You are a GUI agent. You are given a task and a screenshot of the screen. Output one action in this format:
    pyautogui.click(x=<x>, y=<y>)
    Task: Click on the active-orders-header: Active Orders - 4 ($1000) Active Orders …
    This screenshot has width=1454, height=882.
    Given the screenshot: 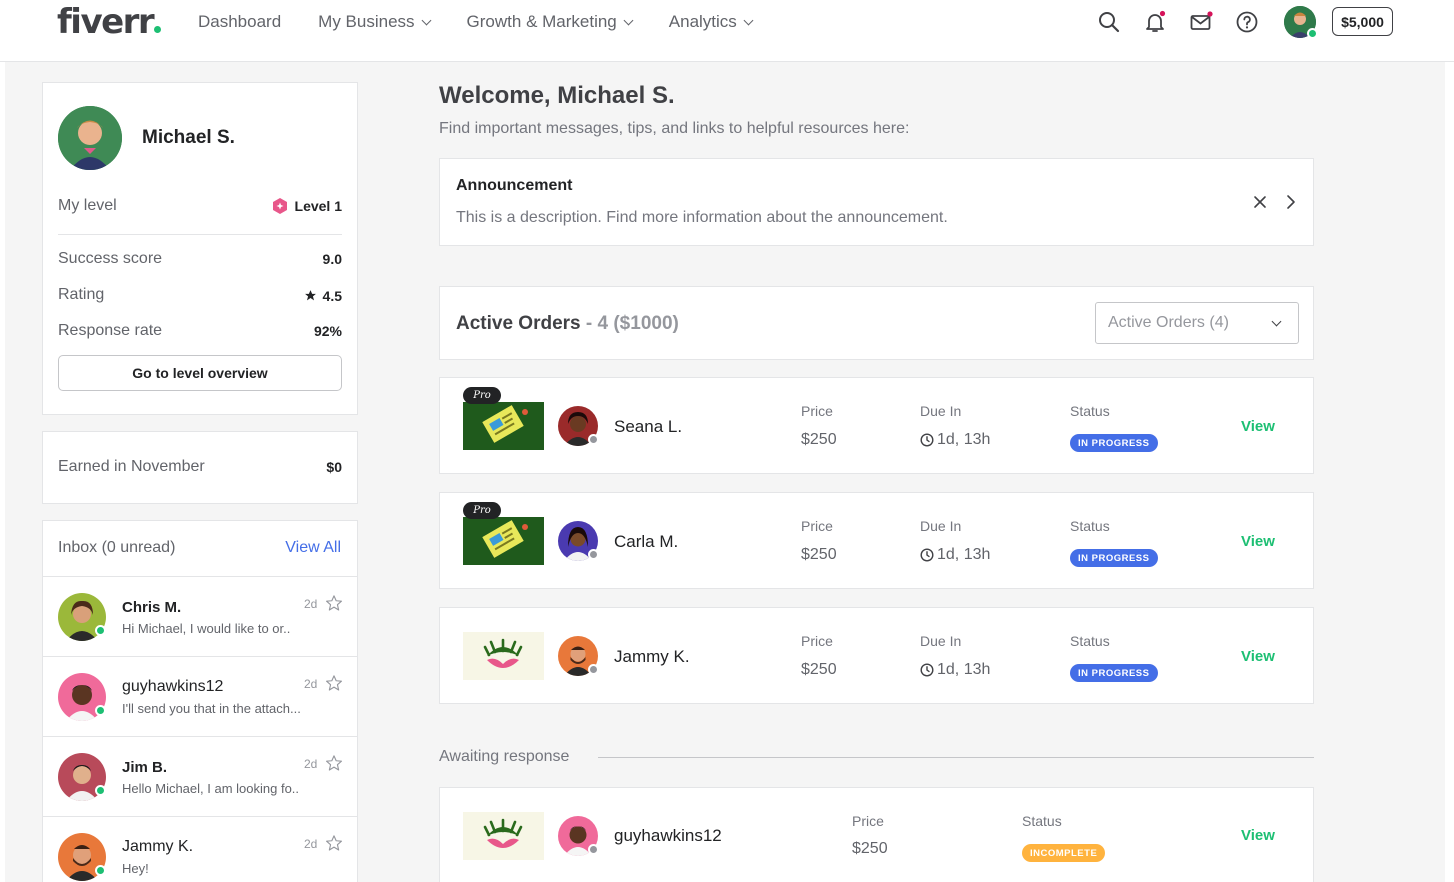 What is the action you would take?
    pyautogui.click(x=876, y=323)
    